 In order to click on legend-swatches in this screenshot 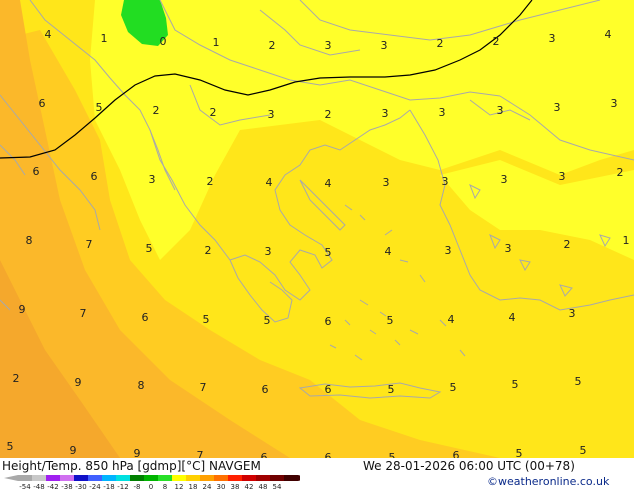, I will do `click(152, 478)`.